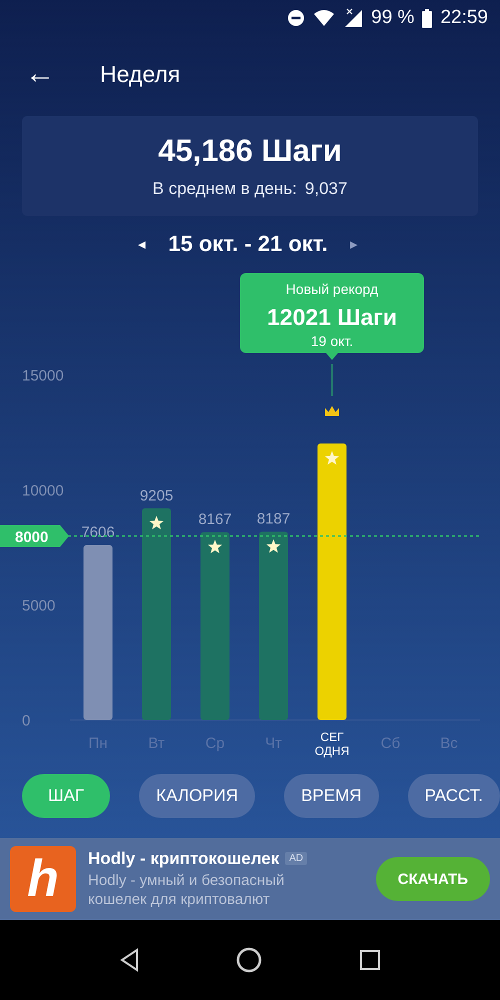 The image size is (500, 1000). What do you see at coordinates (26, 721) in the screenshot?
I see `y-axis-label: 0` at bounding box center [26, 721].